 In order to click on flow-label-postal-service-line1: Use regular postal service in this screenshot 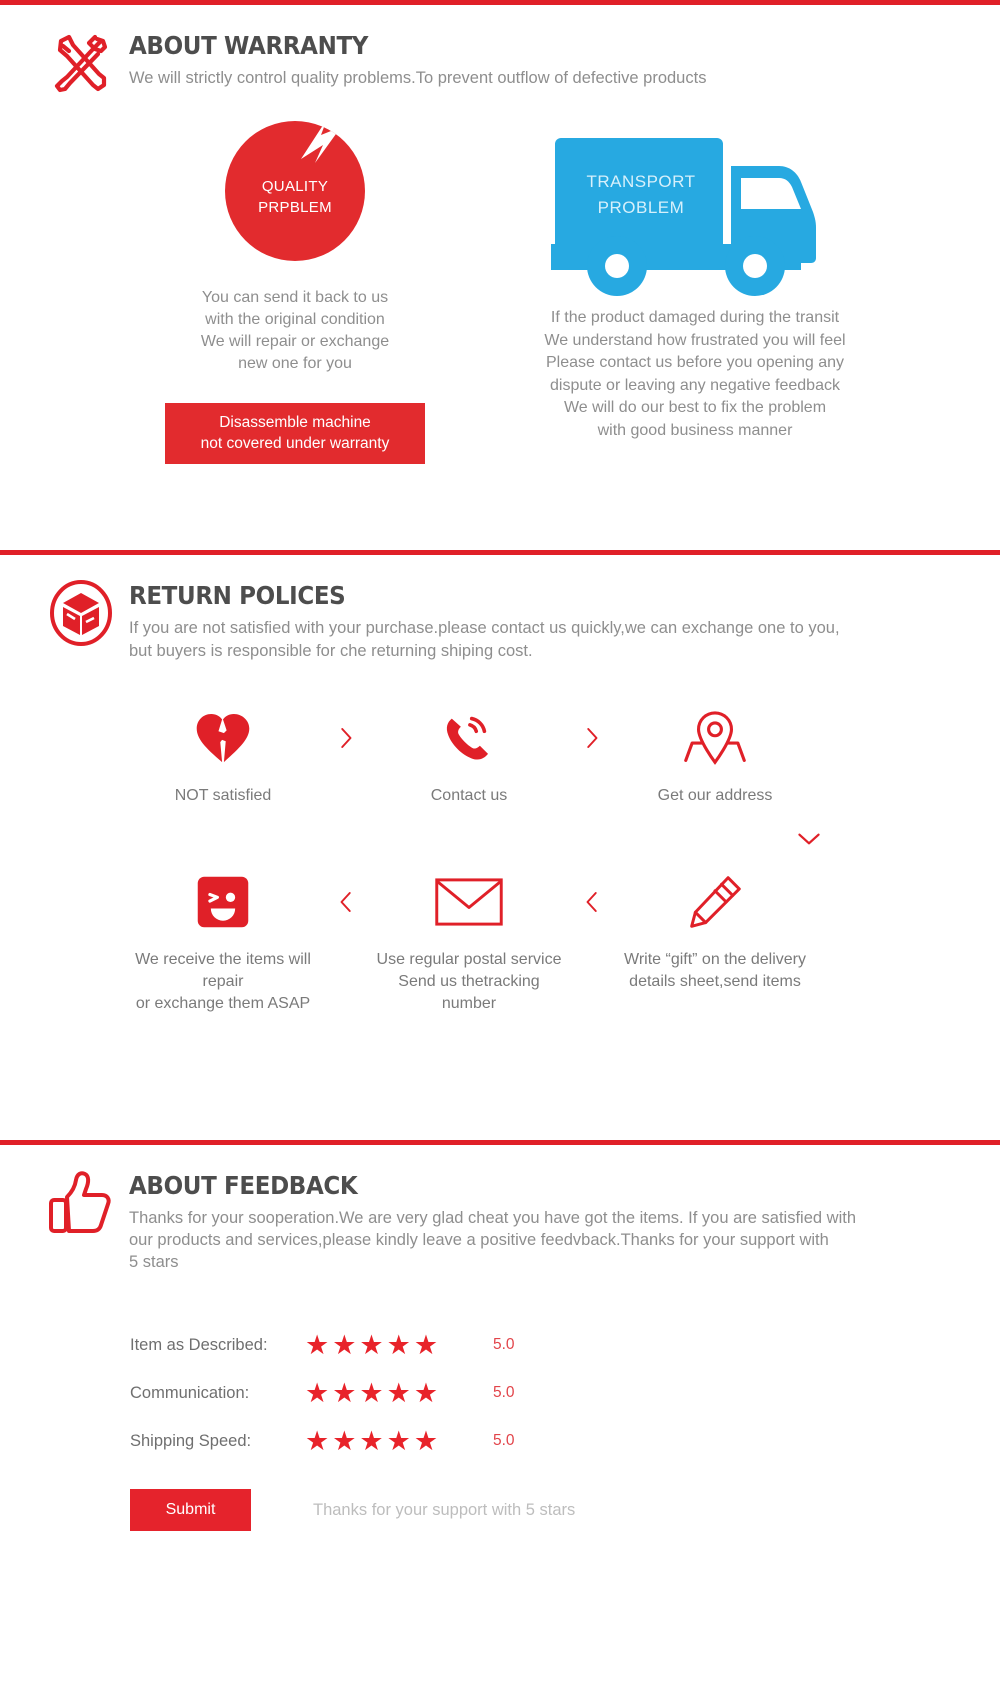, I will do `click(469, 959)`.